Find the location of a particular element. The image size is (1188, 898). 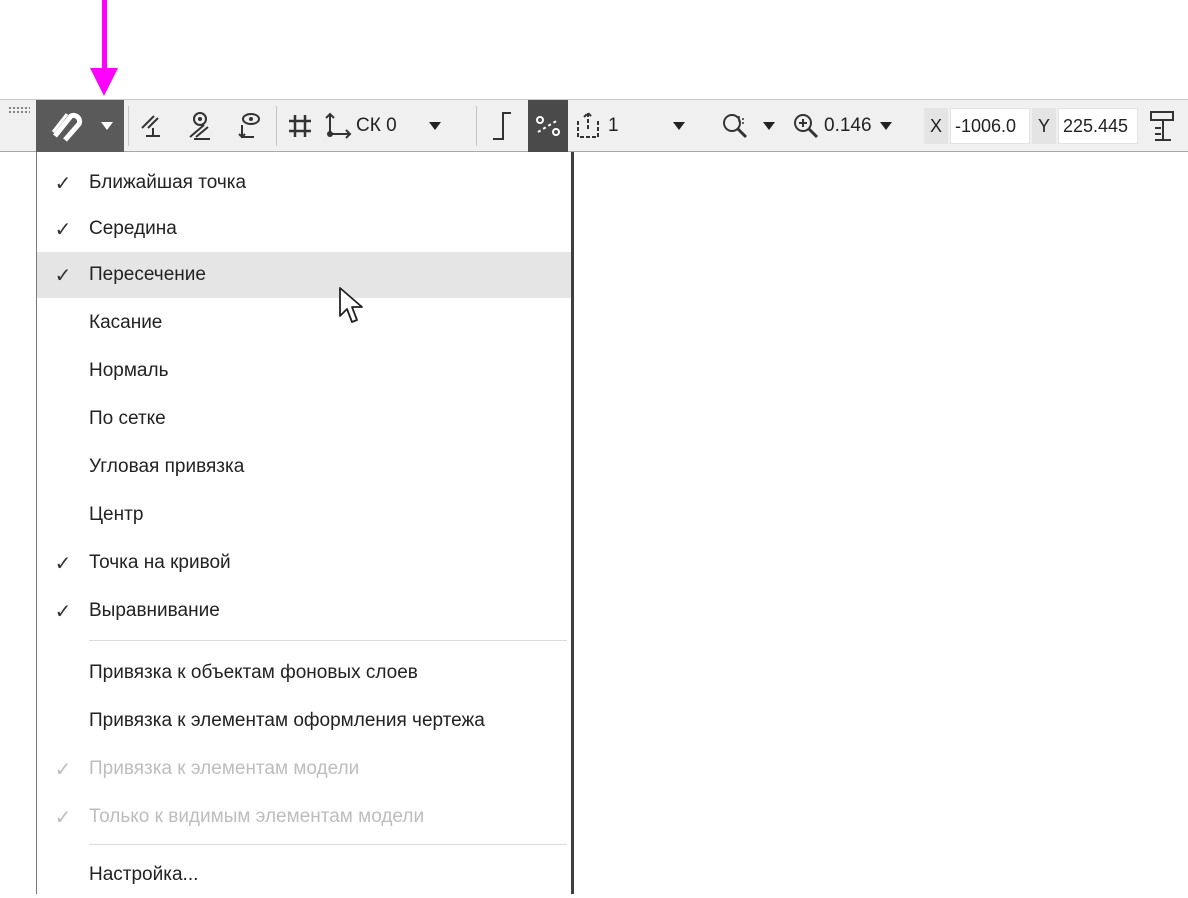

menu-item-label: Нормаль is located at coordinates (129, 370).